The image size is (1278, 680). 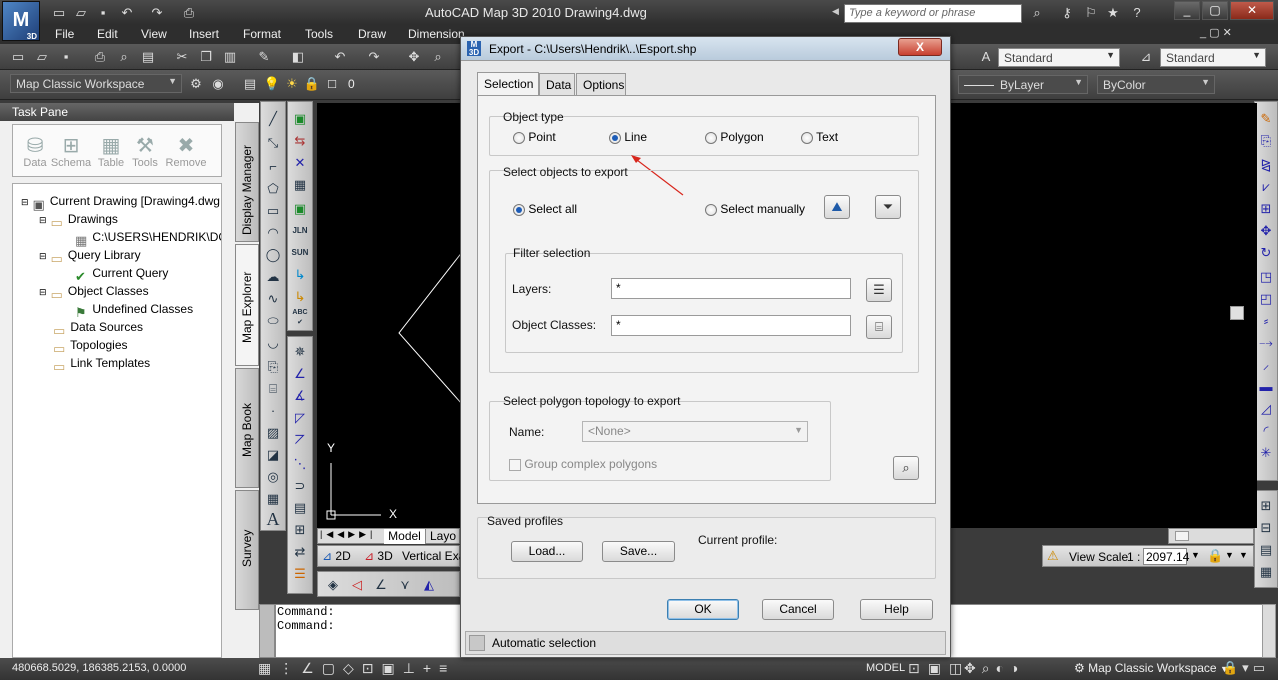 I want to click on vertical-scrollbar, so click(x=1238, y=314).